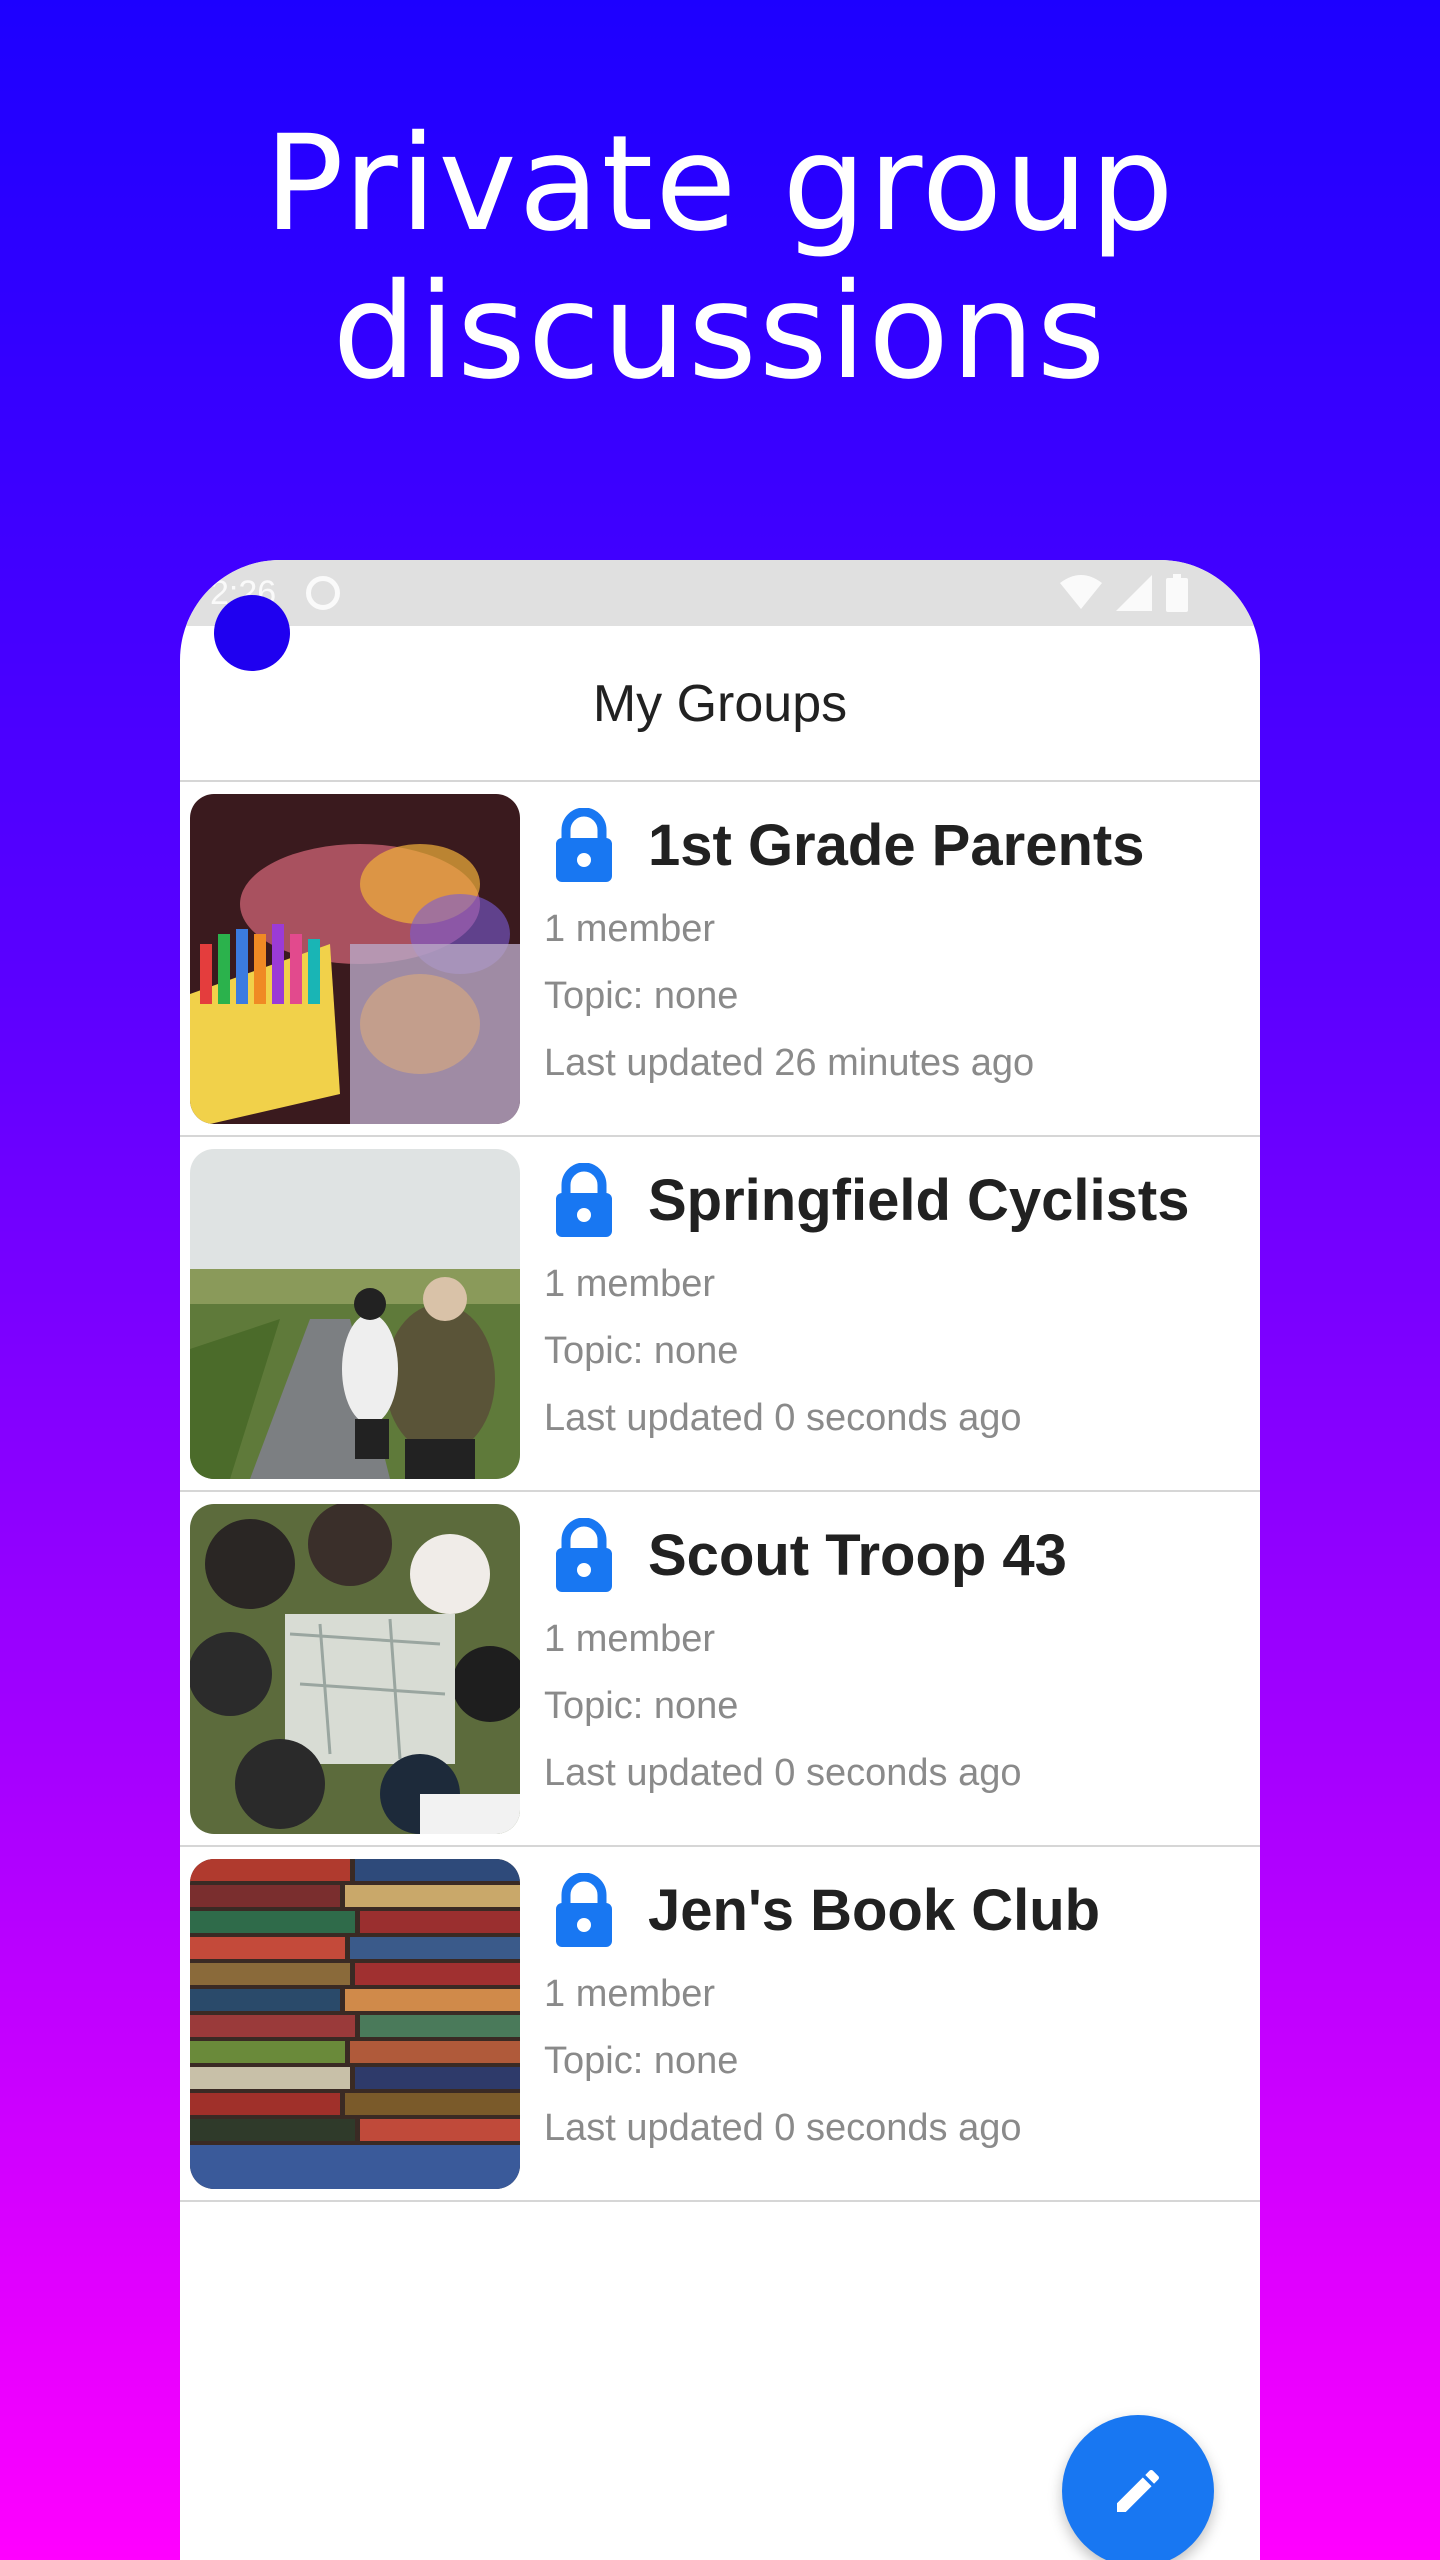 The image size is (1440, 2560). What do you see at coordinates (857, 1555) in the screenshot?
I see `group-name: Scout Troop 43` at bounding box center [857, 1555].